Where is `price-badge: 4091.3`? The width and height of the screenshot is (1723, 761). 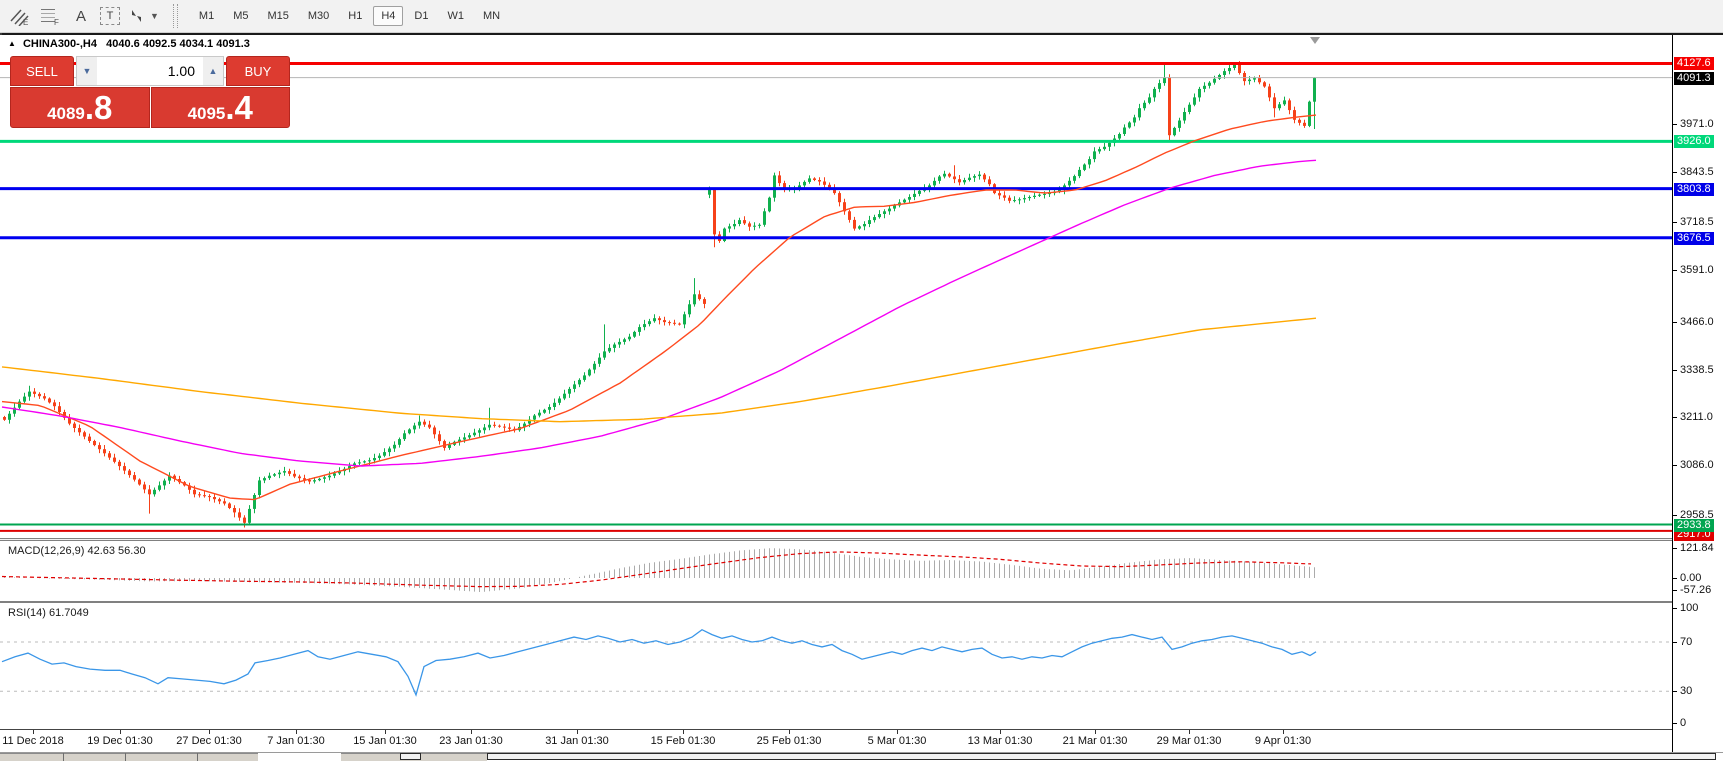 price-badge: 4091.3 is located at coordinates (1694, 78).